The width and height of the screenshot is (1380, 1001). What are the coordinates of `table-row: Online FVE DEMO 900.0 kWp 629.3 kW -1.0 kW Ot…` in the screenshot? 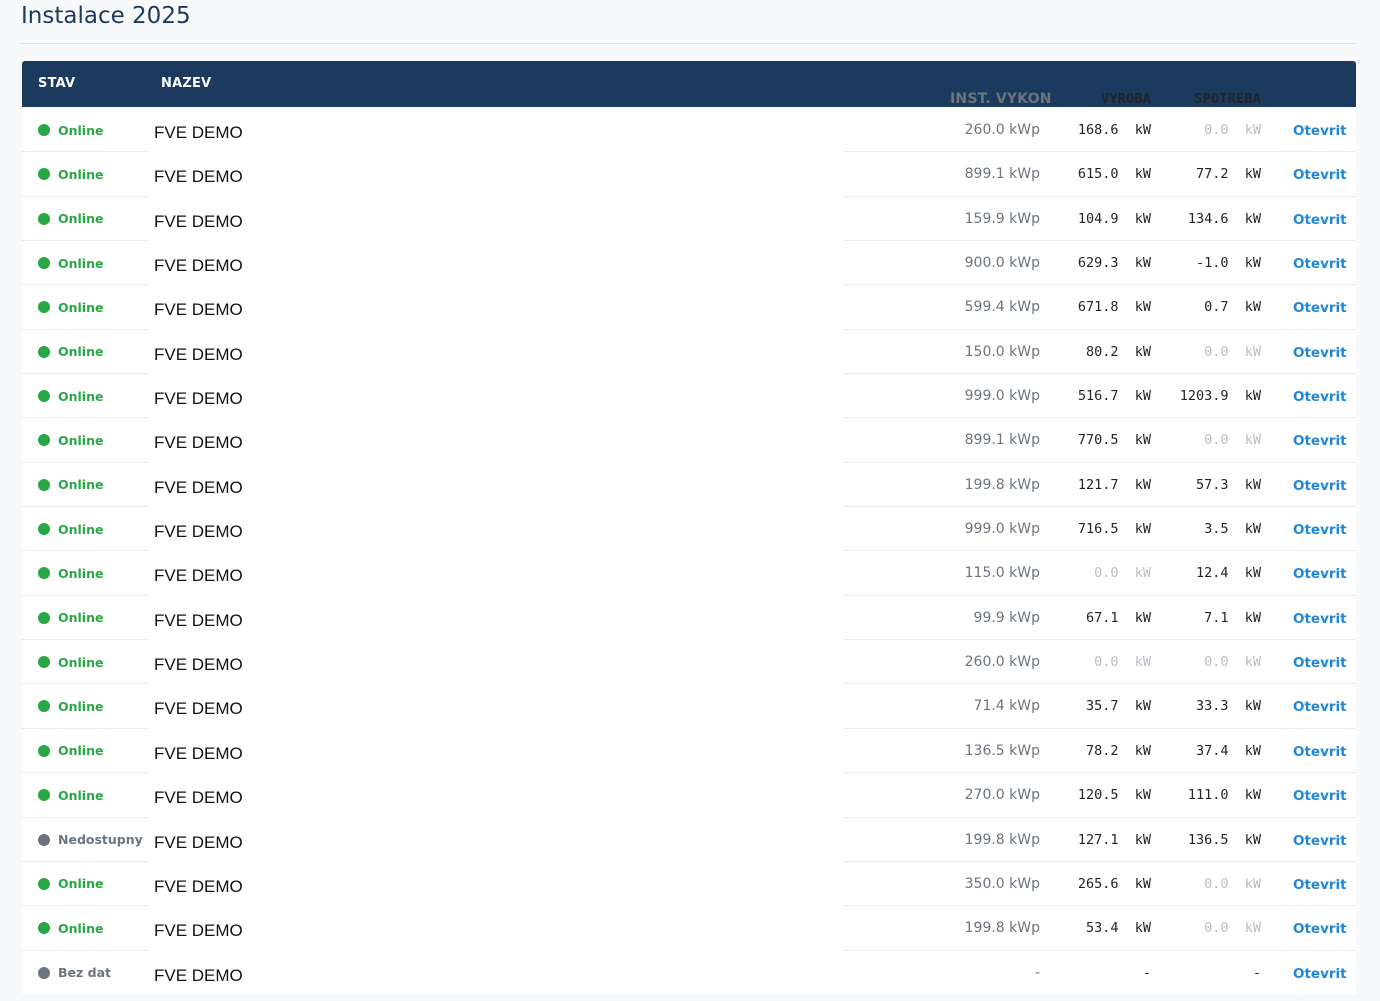 It's located at (689, 262).